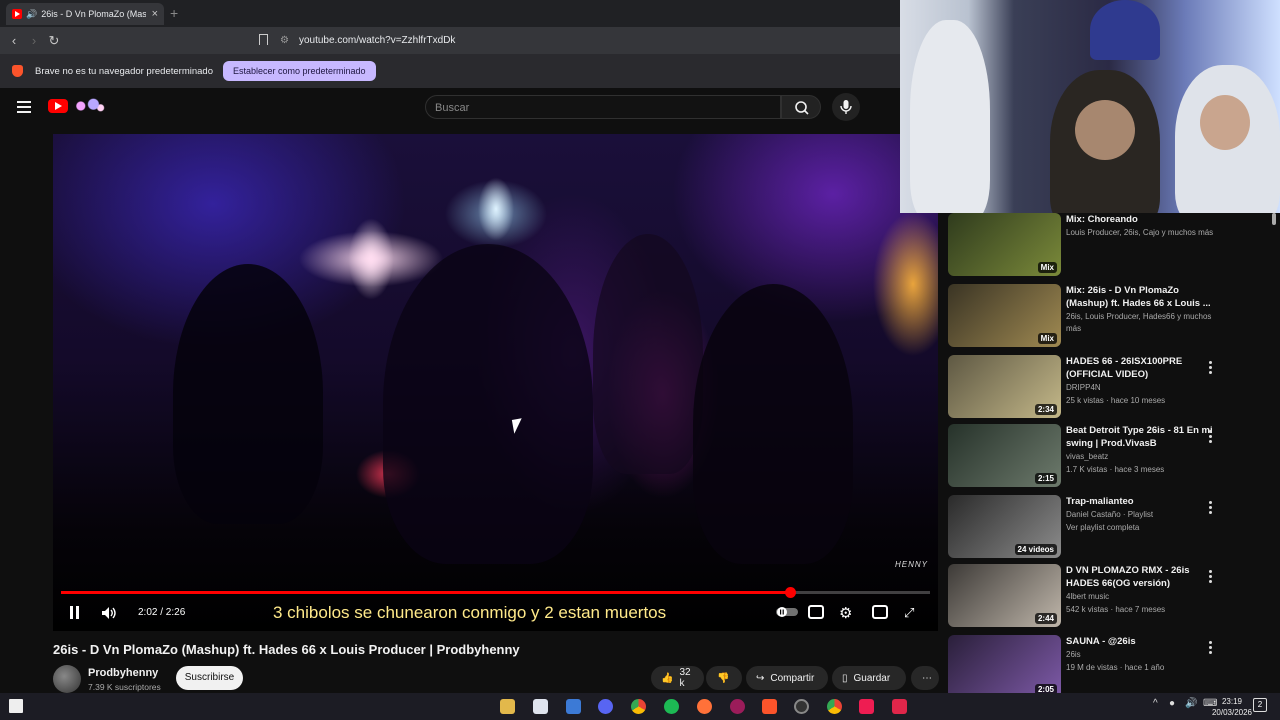 This screenshot has width=1280, height=720. I want to click on channel-avatar, so click(67, 679).